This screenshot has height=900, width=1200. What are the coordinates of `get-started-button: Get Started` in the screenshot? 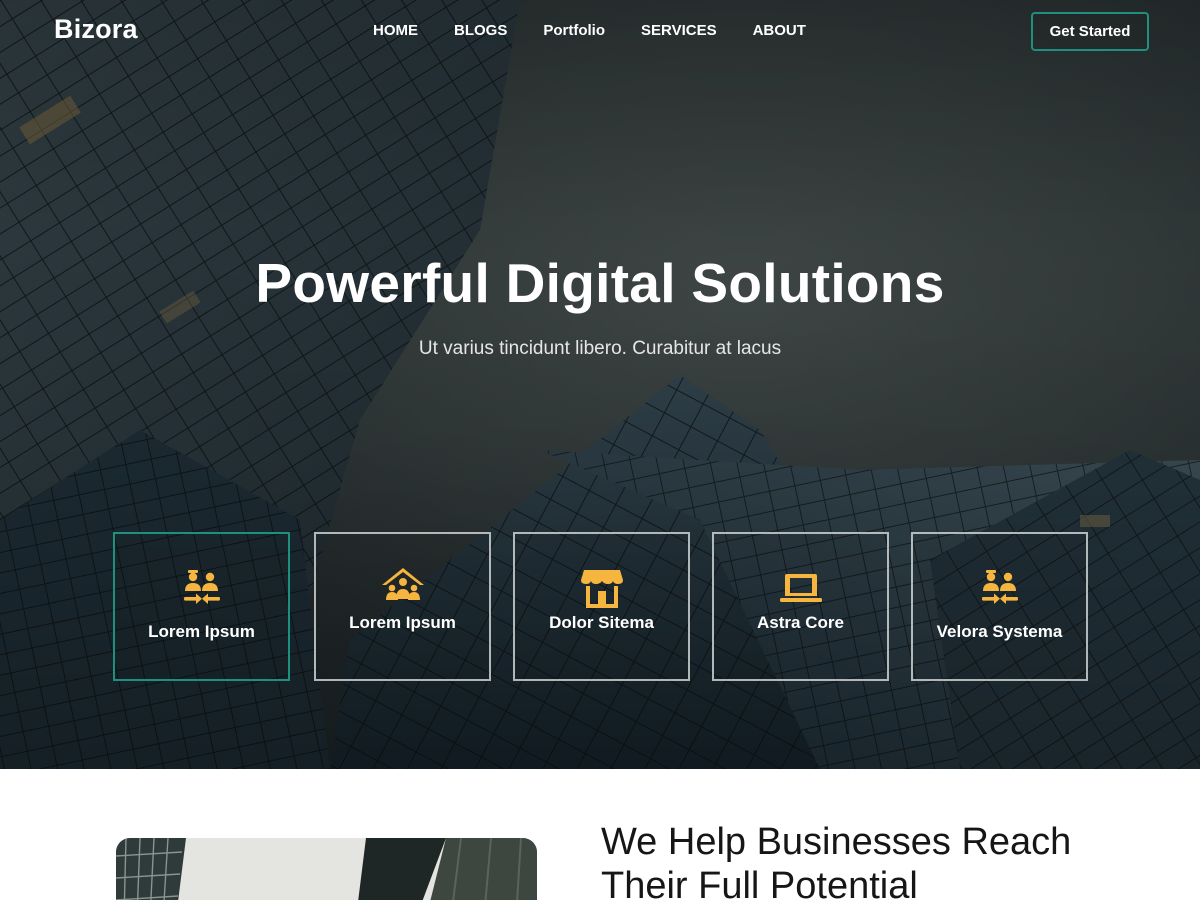 It's located at (1090, 31).